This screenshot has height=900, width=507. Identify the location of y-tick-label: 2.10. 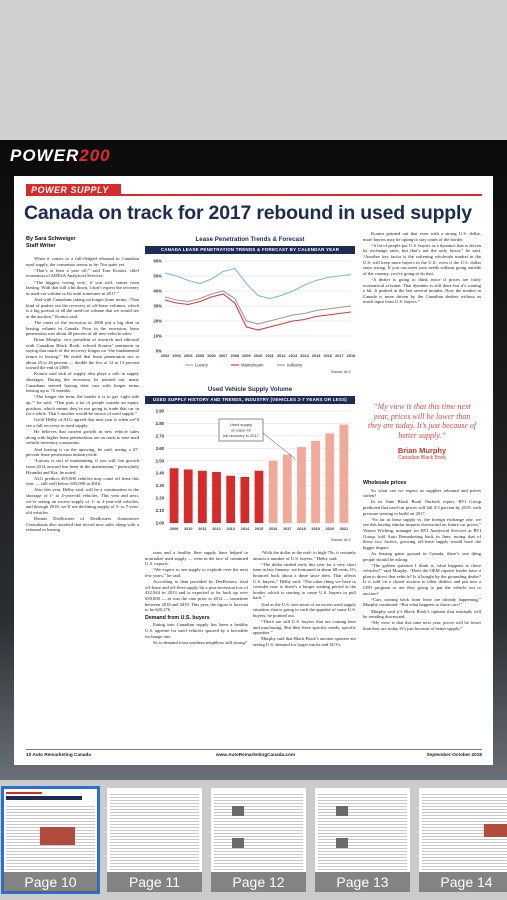
(160, 510).